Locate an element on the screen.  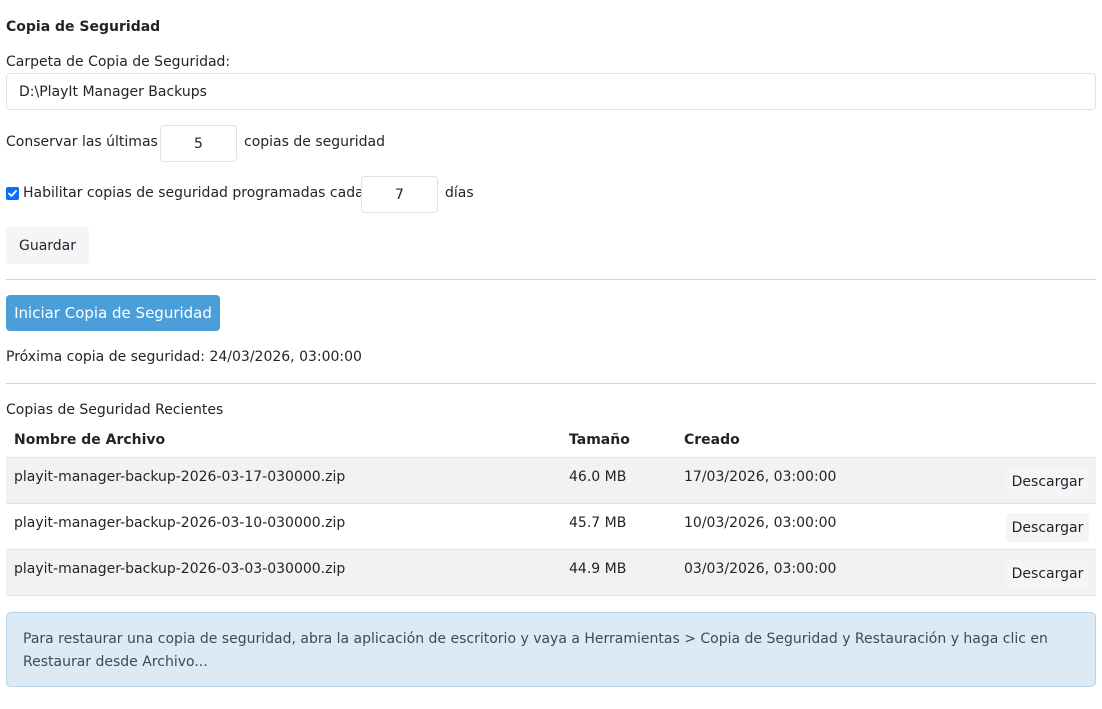
column-header-name: Nombre de Archivo is located at coordinates (90, 440).